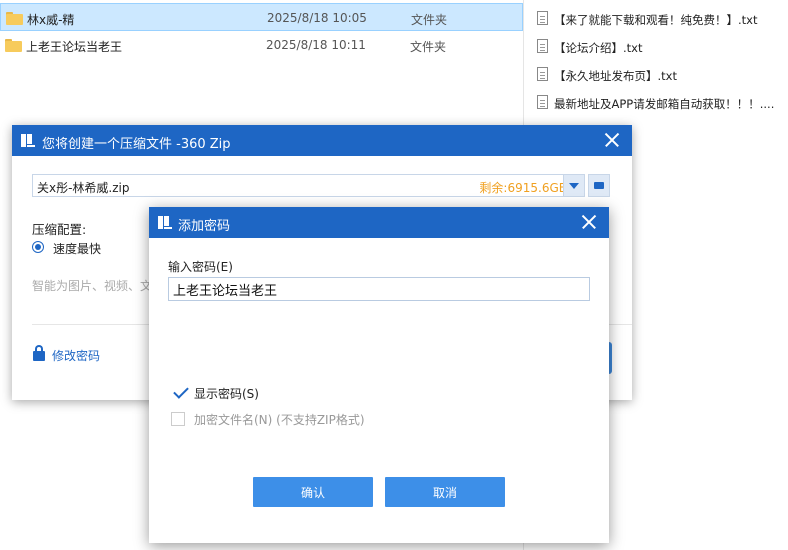 The height and width of the screenshot is (550, 788). Describe the element at coordinates (523, 188) in the screenshot. I see `free-space-label: 剩余:6915.6GB` at that location.